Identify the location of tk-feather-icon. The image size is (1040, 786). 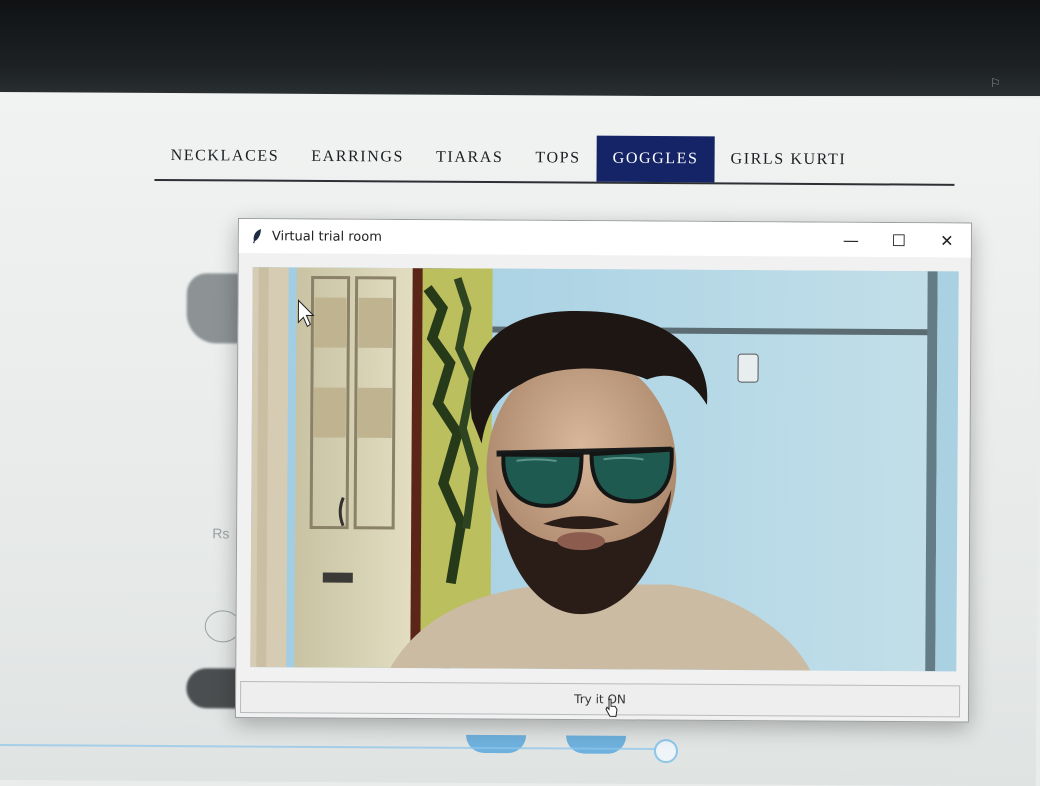
(256, 236).